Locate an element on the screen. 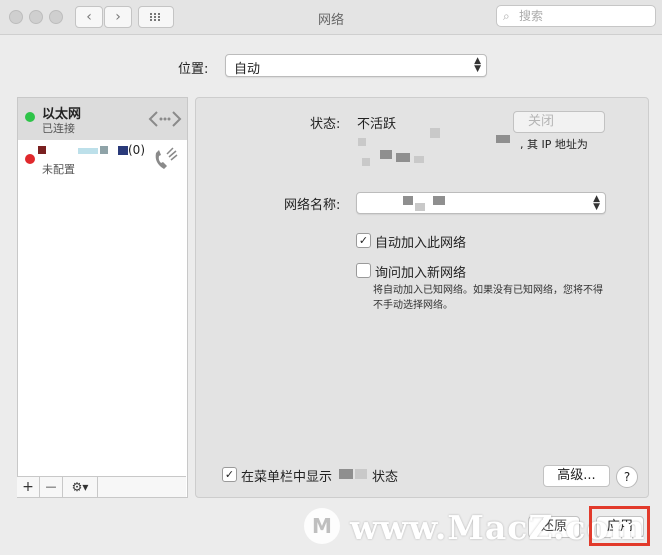 The height and width of the screenshot is (555, 662). search-field: ⌕ 搜索 is located at coordinates (576, 16).